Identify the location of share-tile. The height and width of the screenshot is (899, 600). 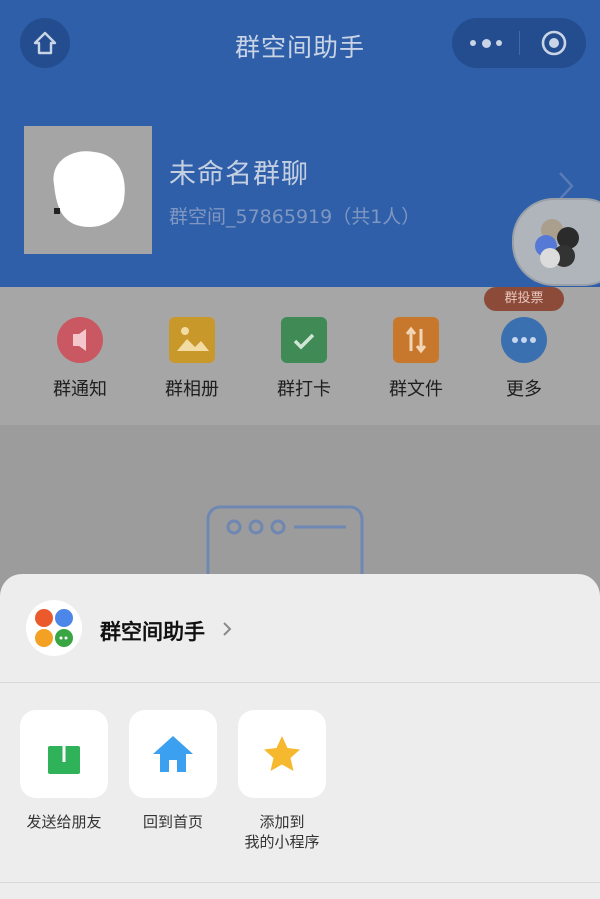
(64, 754).